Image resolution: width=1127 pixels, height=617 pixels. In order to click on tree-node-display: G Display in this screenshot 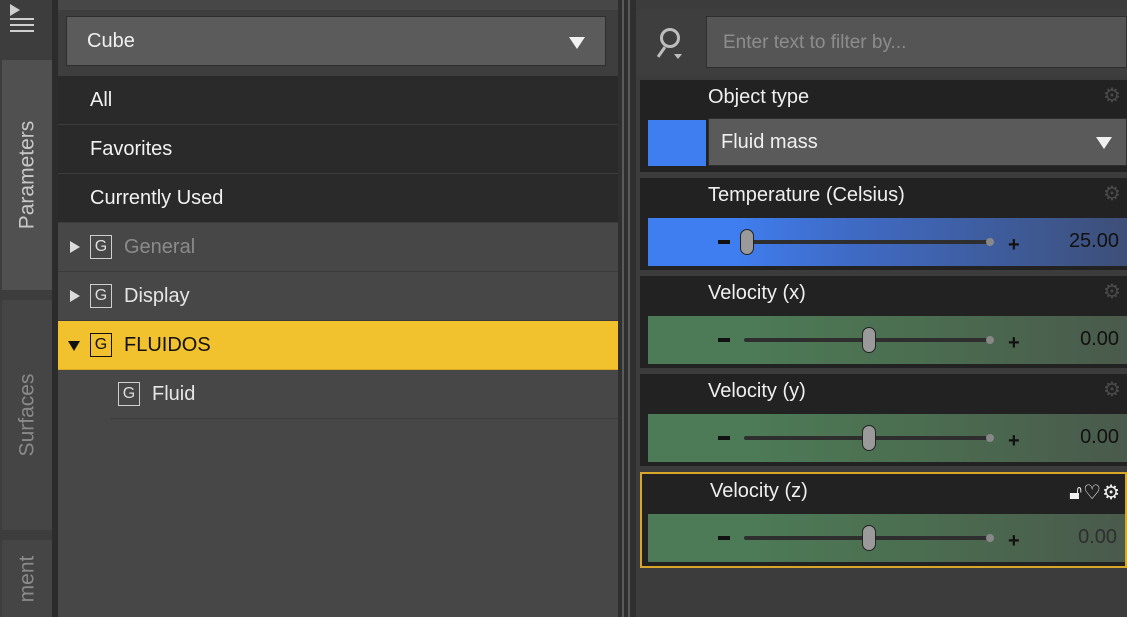, I will do `click(338, 296)`.